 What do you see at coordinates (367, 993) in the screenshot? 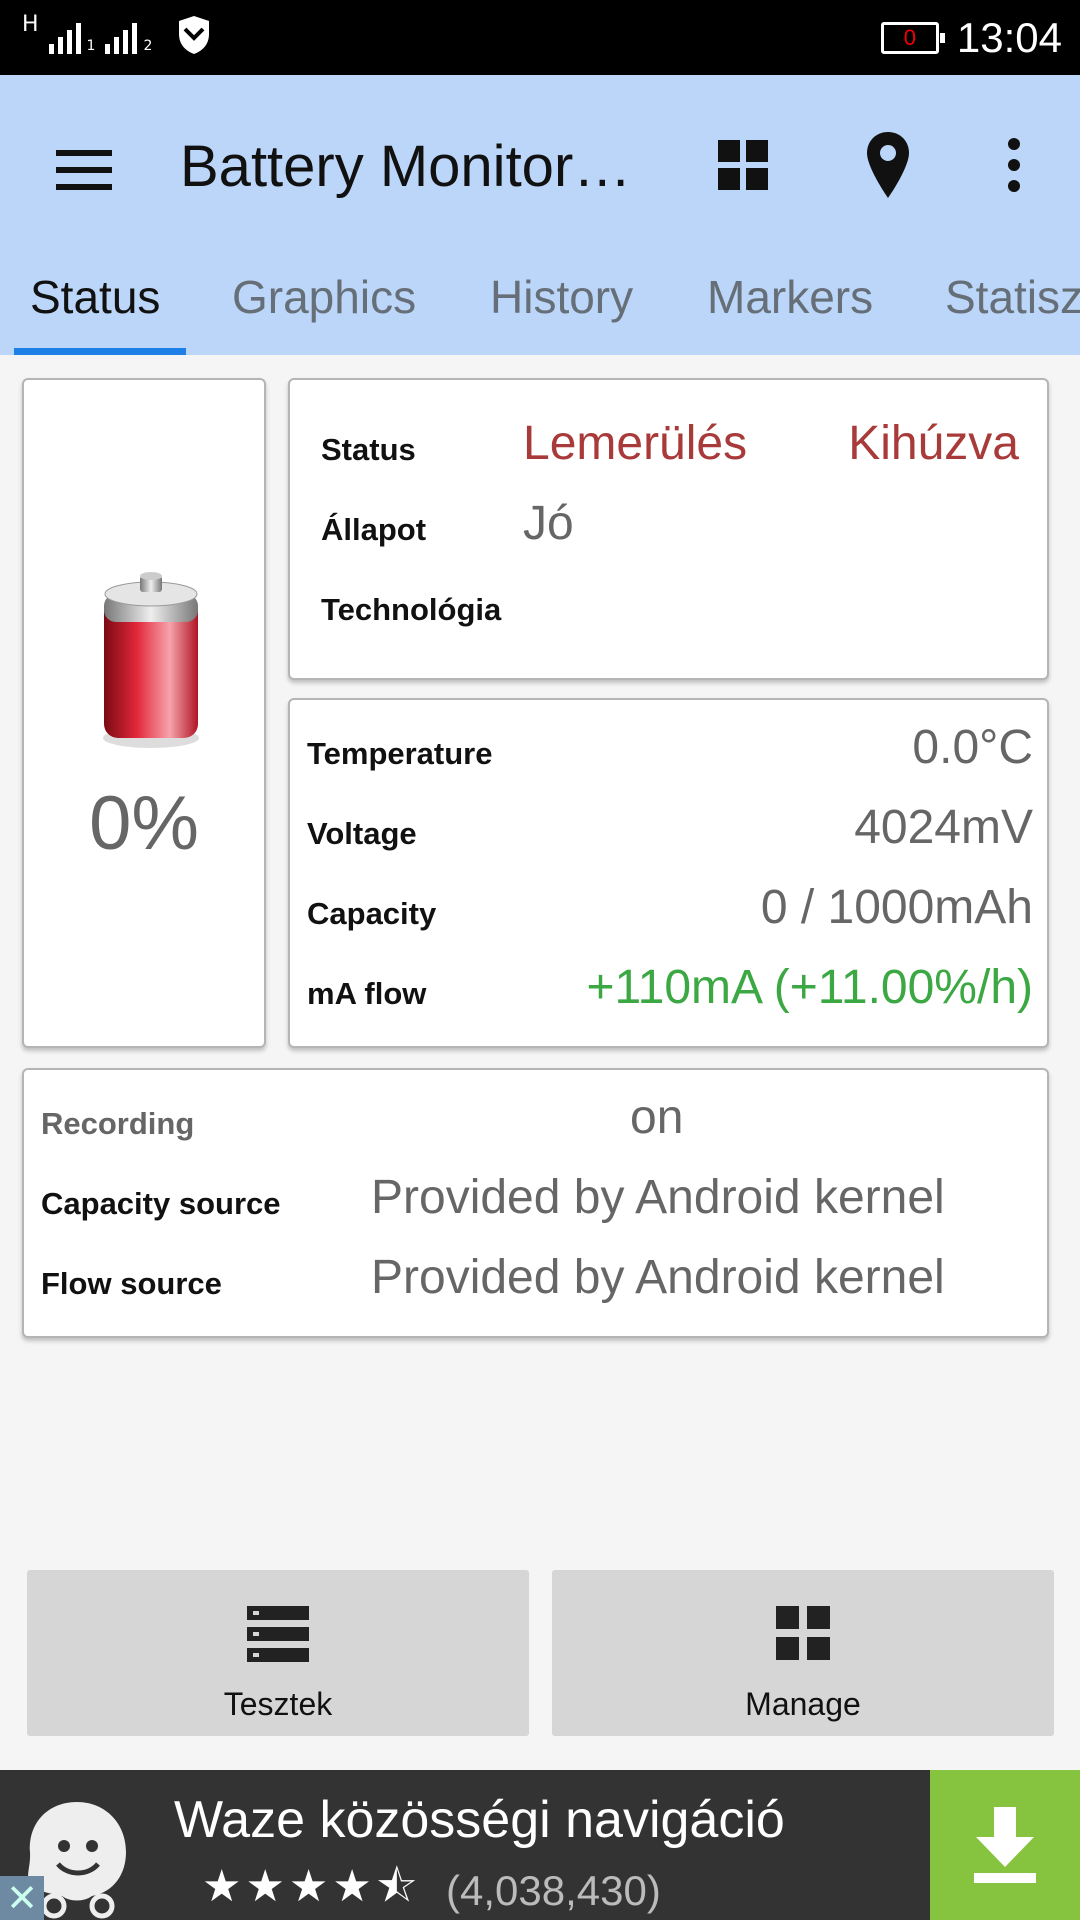
I see `ma-flow-label: mA flow` at bounding box center [367, 993].